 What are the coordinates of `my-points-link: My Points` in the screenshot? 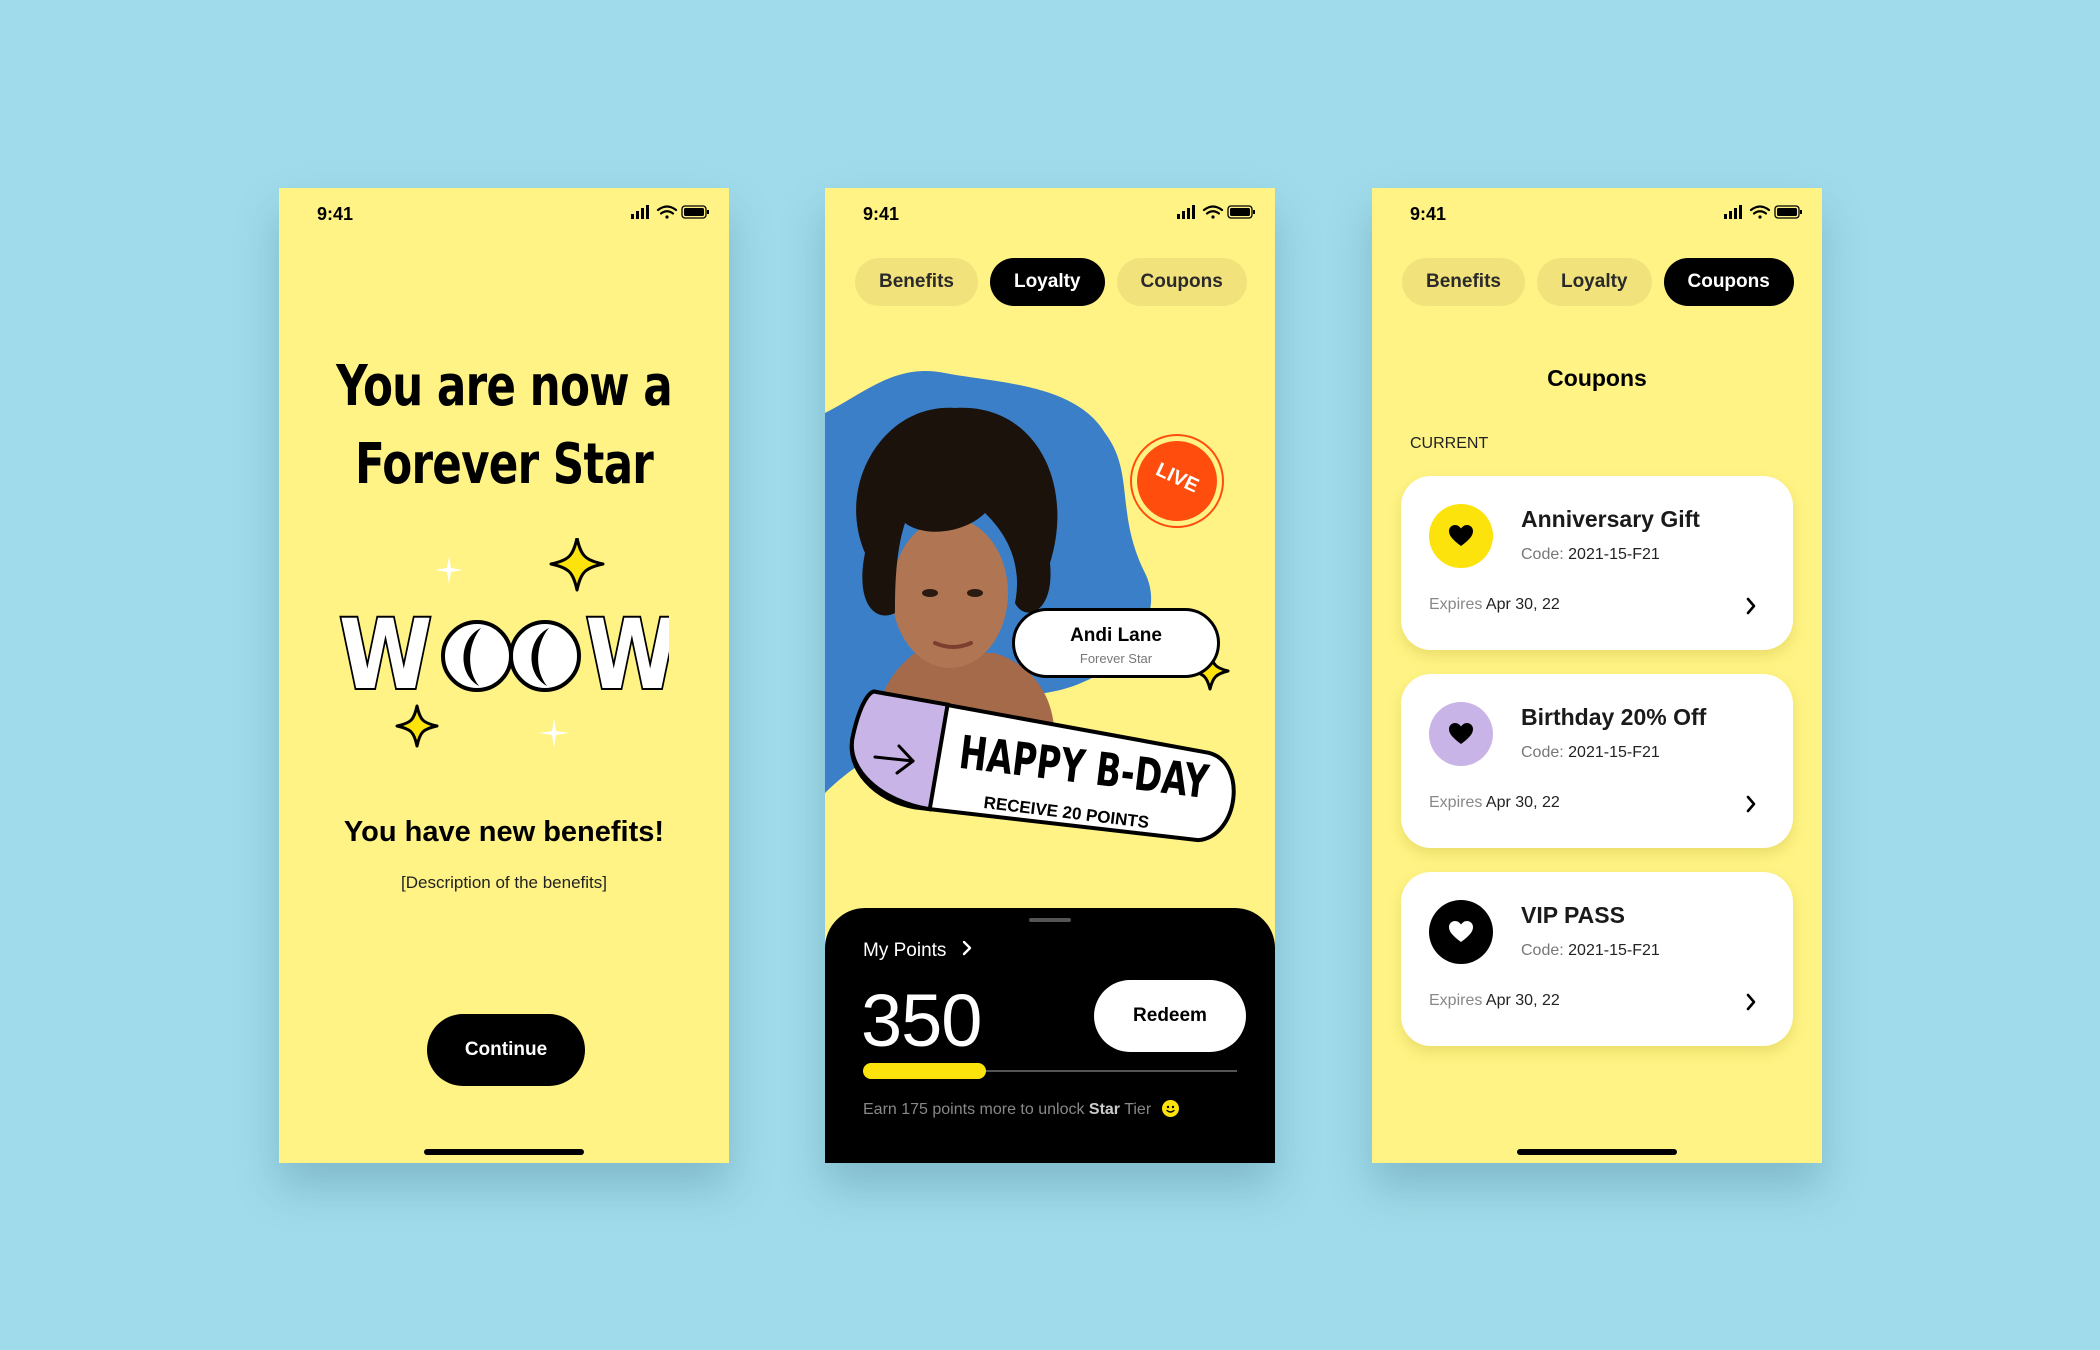 It's located at (917, 951).